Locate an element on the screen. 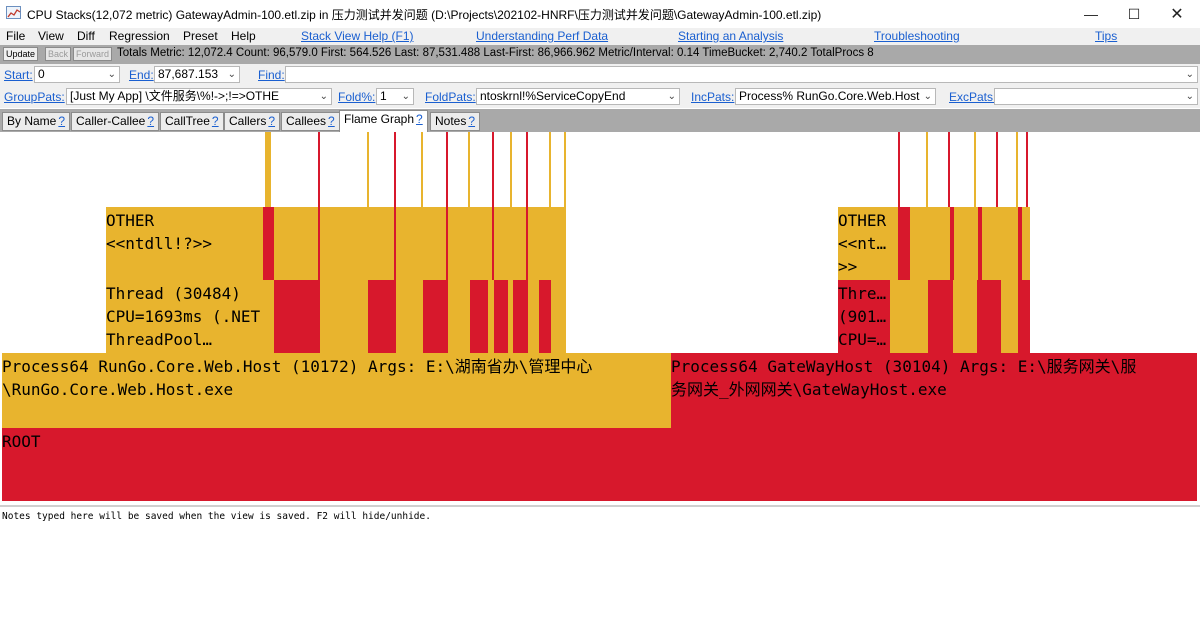 The height and width of the screenshot is (638, 1200). close-button: ✕ is located at coordinates (1177, 14).